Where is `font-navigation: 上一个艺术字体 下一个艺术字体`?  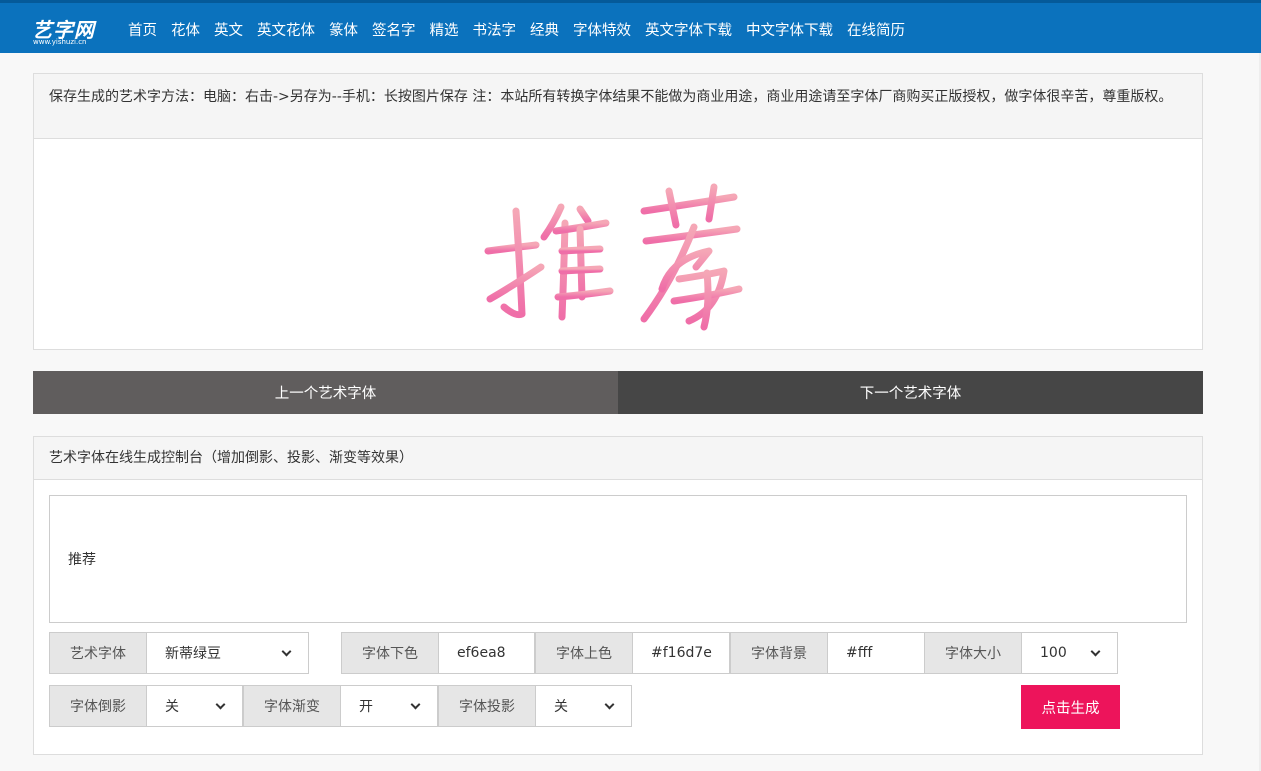 font-navigation: 上一个艺术字体 下一个艺术字体 is located at coordinates (618, 392).